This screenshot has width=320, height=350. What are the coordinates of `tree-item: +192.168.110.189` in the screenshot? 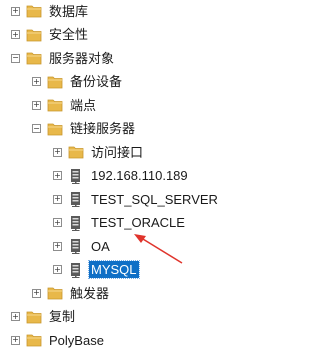 It's located at (121, 176).